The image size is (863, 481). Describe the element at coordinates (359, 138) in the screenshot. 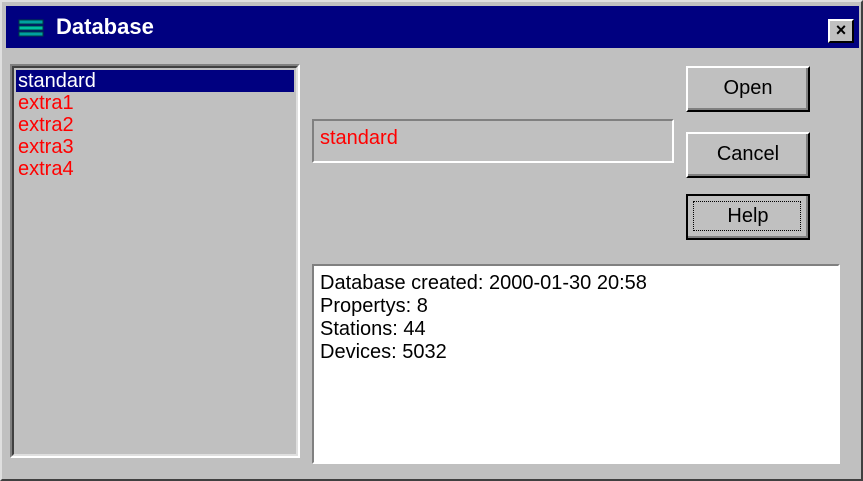

I see `selected-database-value: standard` at that location.